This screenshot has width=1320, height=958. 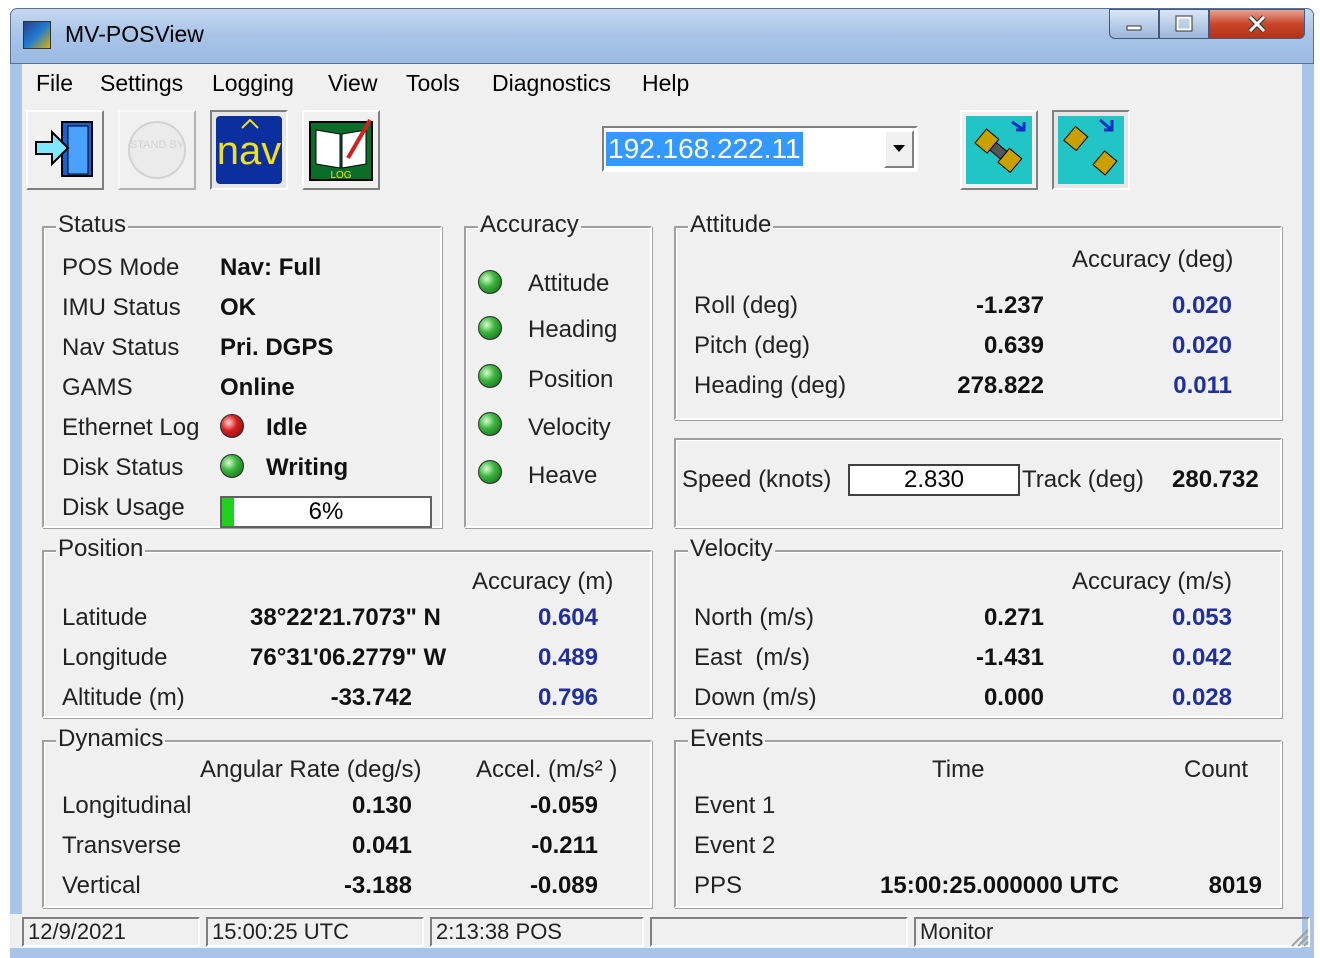 I want to click on gams-label: GAMS, so click(x=97, y=387).